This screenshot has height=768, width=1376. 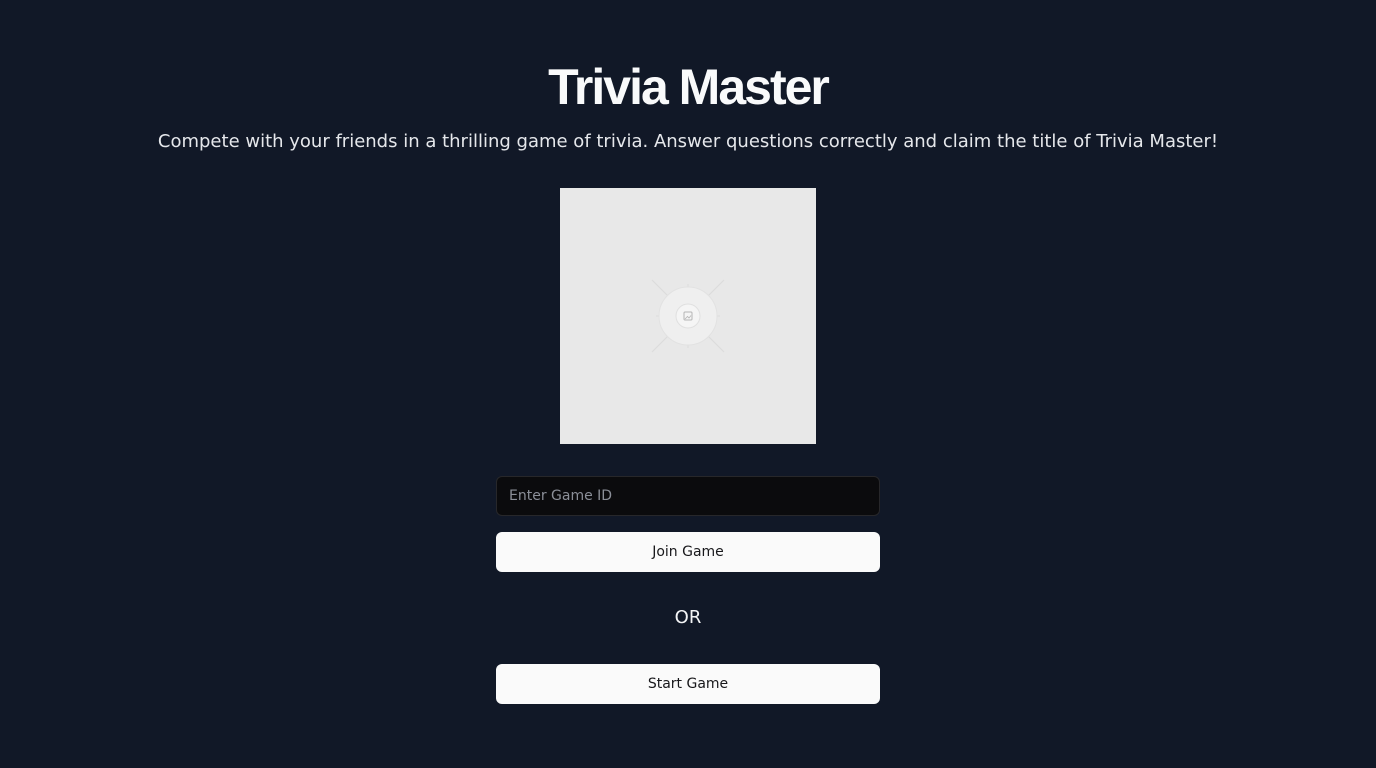 I want to click on hero-image-placeholder, so click(x=688, y=316).